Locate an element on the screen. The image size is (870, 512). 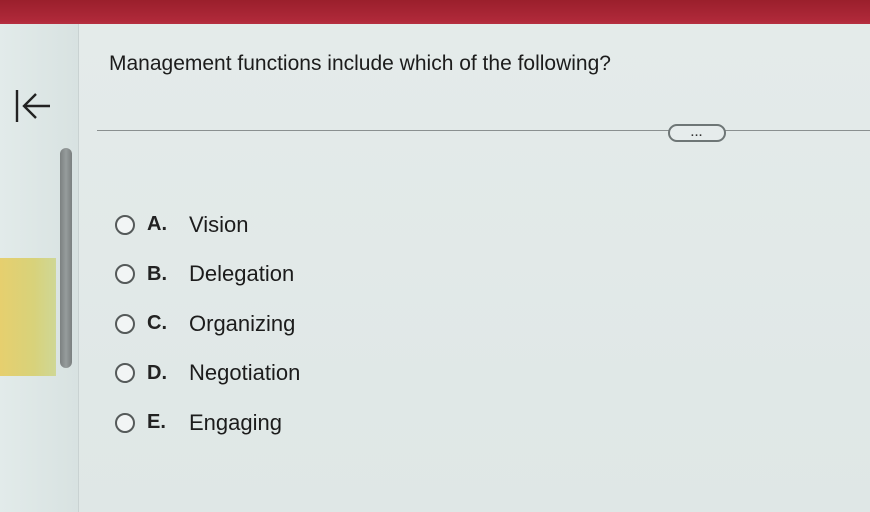
highlight-strip is located at coordinates (28, 317).